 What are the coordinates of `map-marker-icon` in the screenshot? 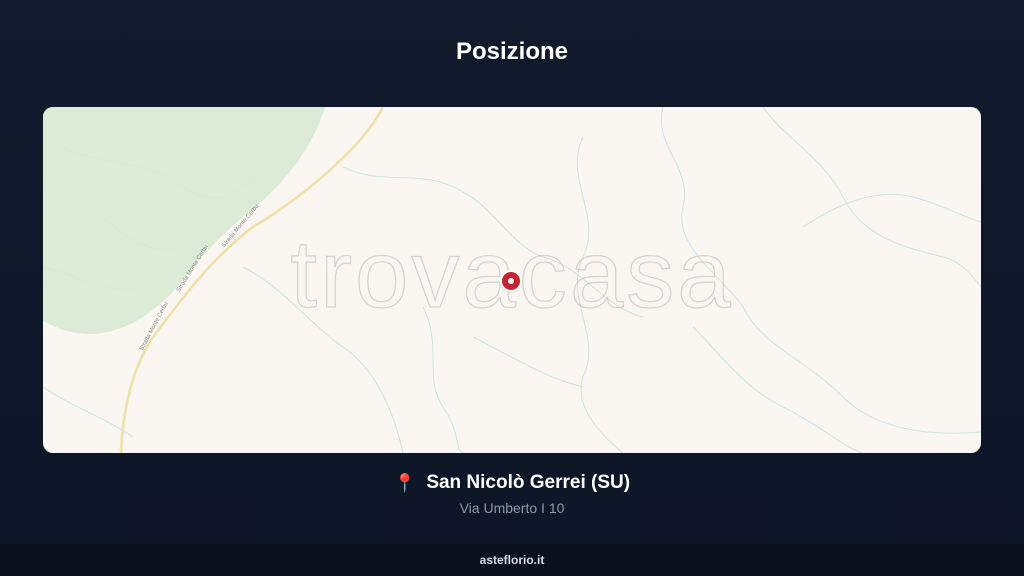 It's located at (511, 281).